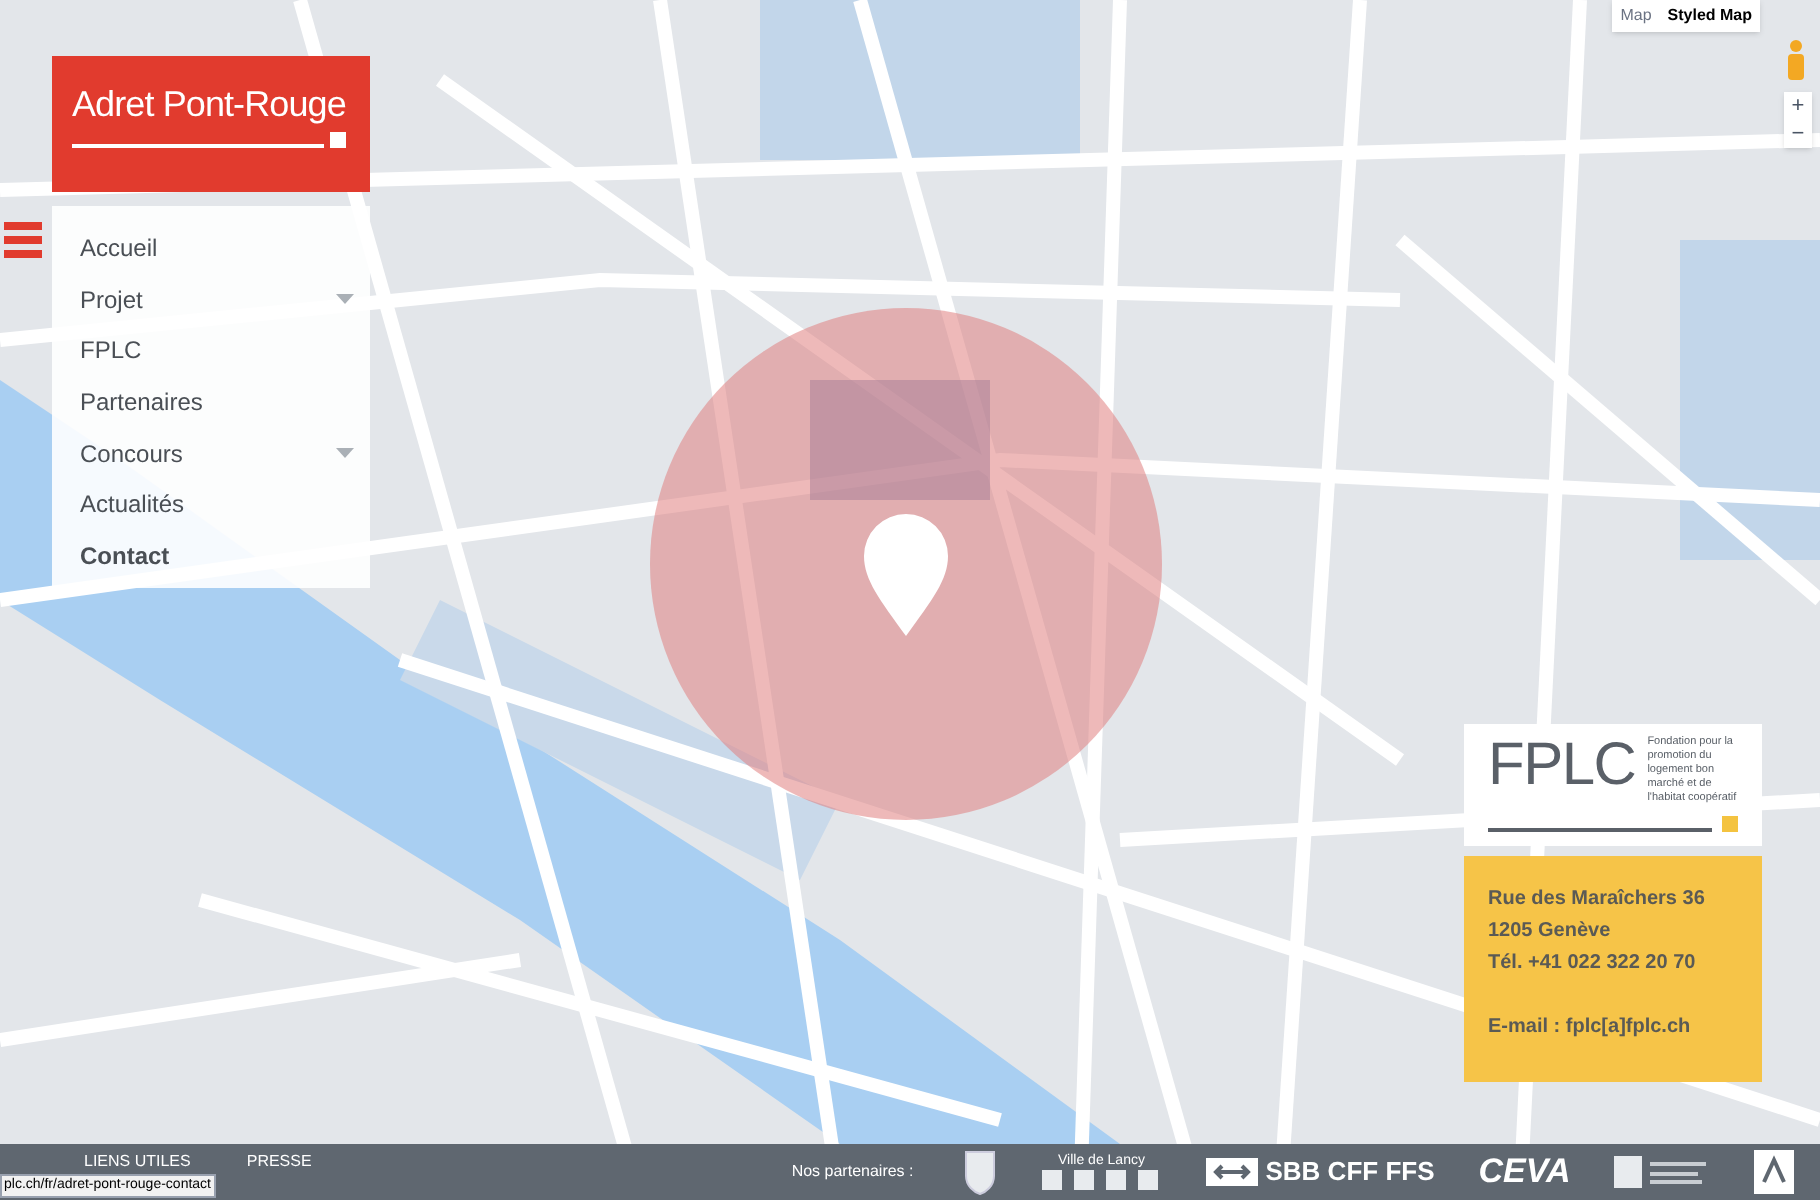 The width and height of the screenshot is (1820, 1200). What do you see at coordinates (1562, 766) in the screenshot?
I see `fplc-logo-text: FPLC` at bounding box center [1562, 766].